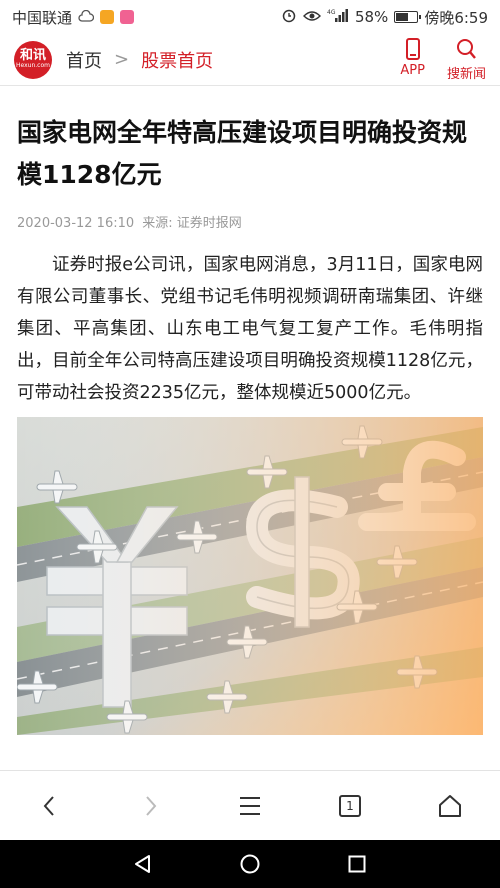 This screenshot has height=888, width=500. I want to click on app-label: APP, so click(412, 70).